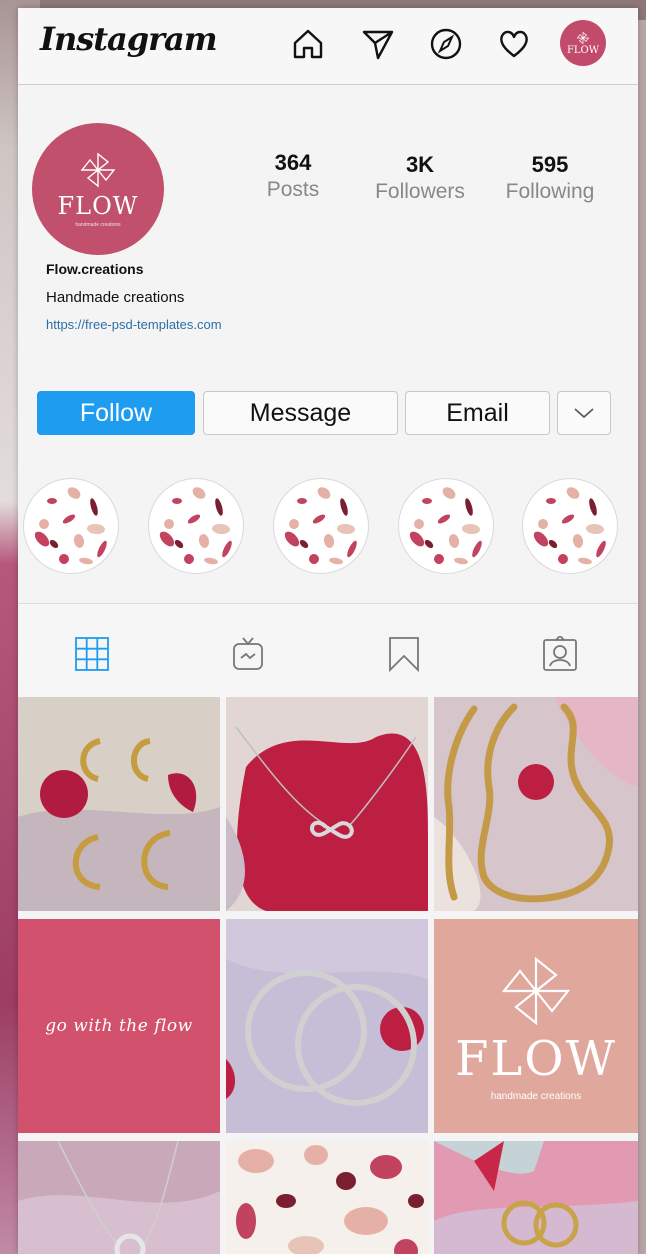  Describe the element at coordinates (446, 44) in the screenshot. I see `explore-icon` at that location.